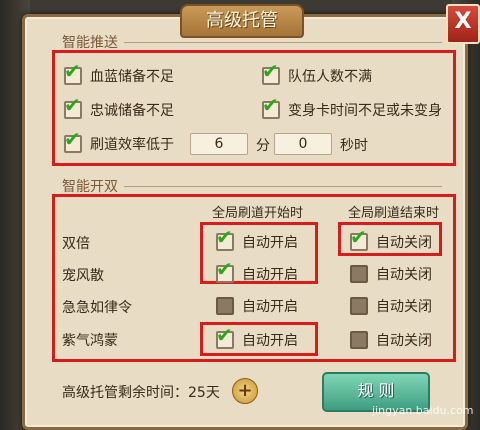 The image size is (480, 430). Describe the element at coordinates (394, 213) in the screenshot. I see `column-end-header: 全局刷道结束时` at that location.